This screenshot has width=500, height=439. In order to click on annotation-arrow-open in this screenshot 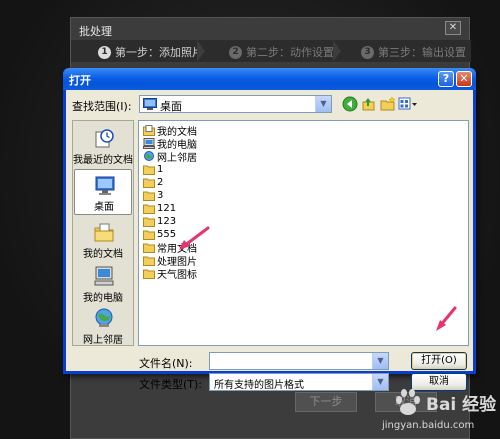, I will do `click(446, 318)`.